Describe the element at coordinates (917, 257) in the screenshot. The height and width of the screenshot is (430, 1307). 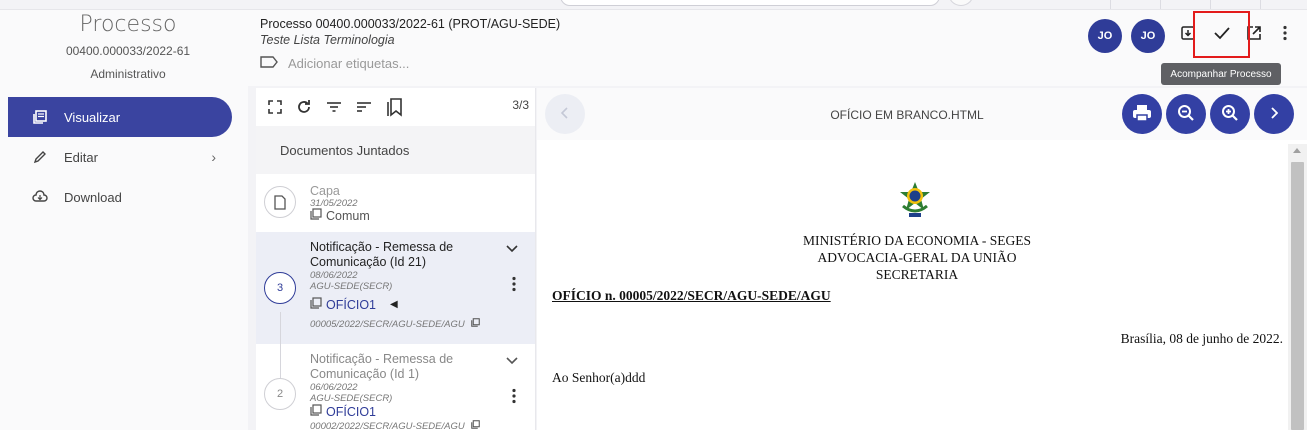
I see `org-line: ADVOCACIA-GERAL DA UNIÃO` at that location.